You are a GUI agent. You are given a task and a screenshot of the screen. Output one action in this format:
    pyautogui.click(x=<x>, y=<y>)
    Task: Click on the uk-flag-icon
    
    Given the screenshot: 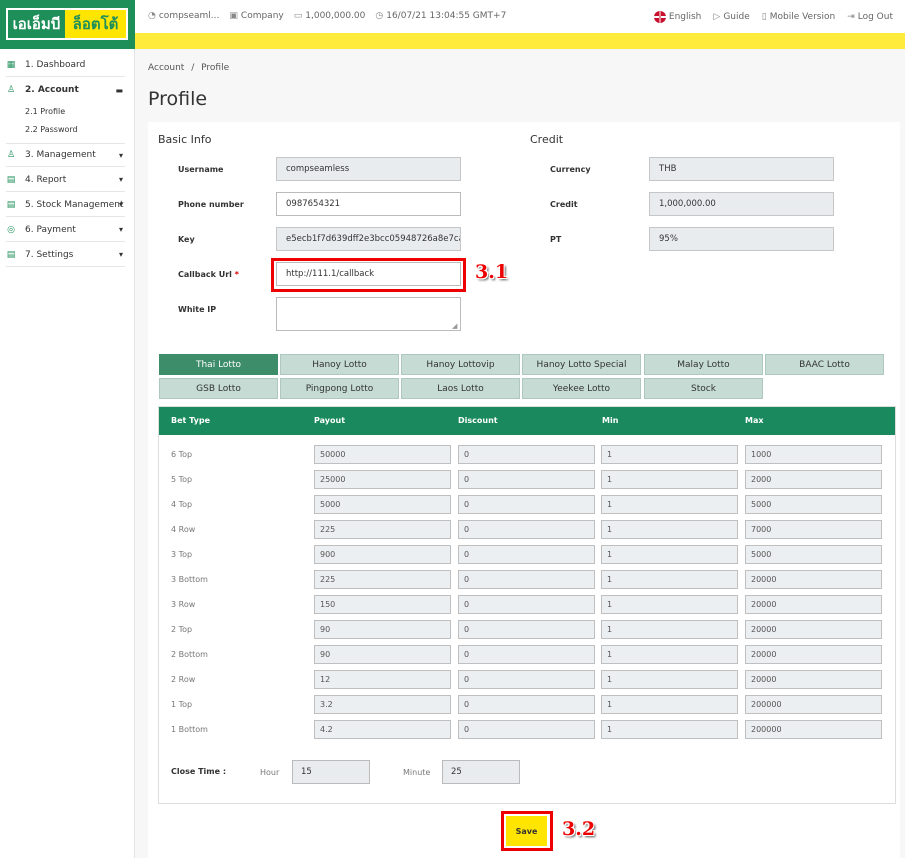 What is the action you would take?
    pyautogui.click(x=659, y=17)
    